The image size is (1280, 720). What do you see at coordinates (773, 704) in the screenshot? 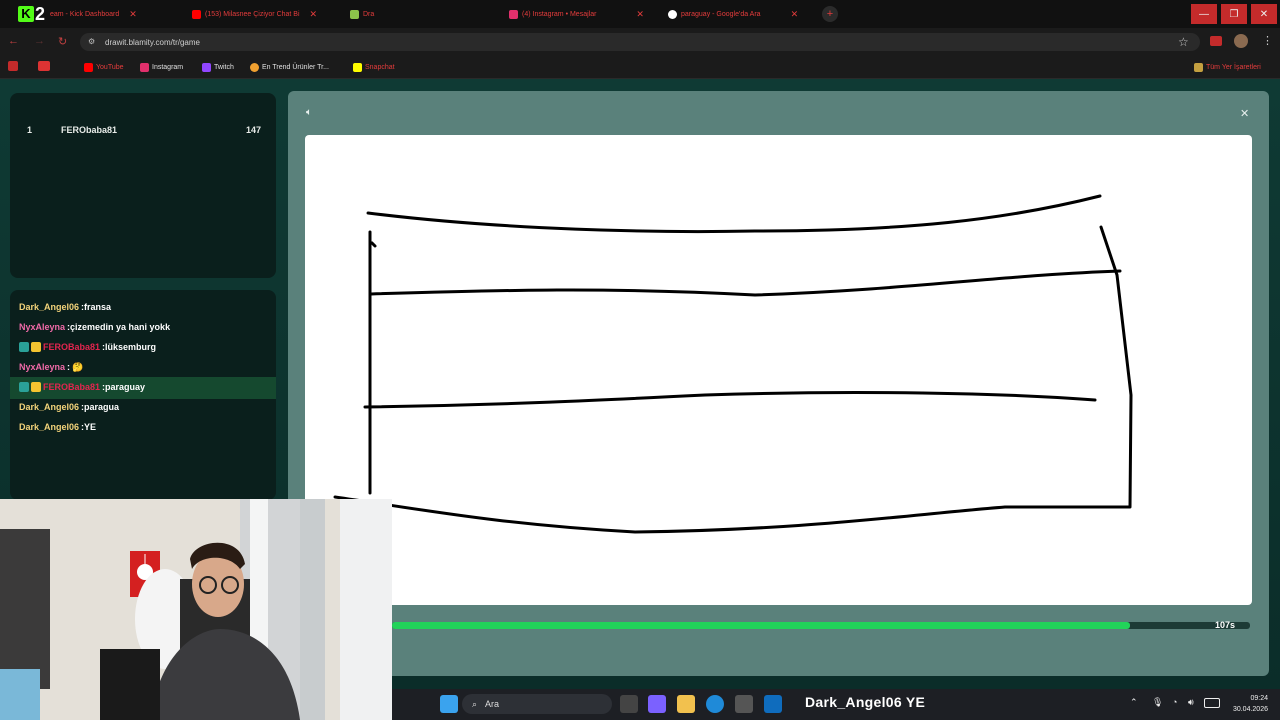
I see `outlook-icon` at bounding box center [773, 704].